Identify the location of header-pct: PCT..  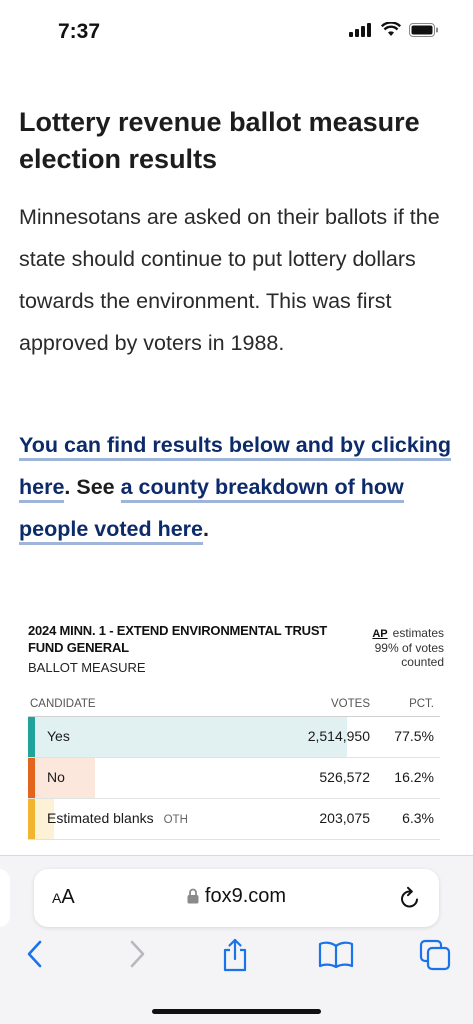
(421, 704).